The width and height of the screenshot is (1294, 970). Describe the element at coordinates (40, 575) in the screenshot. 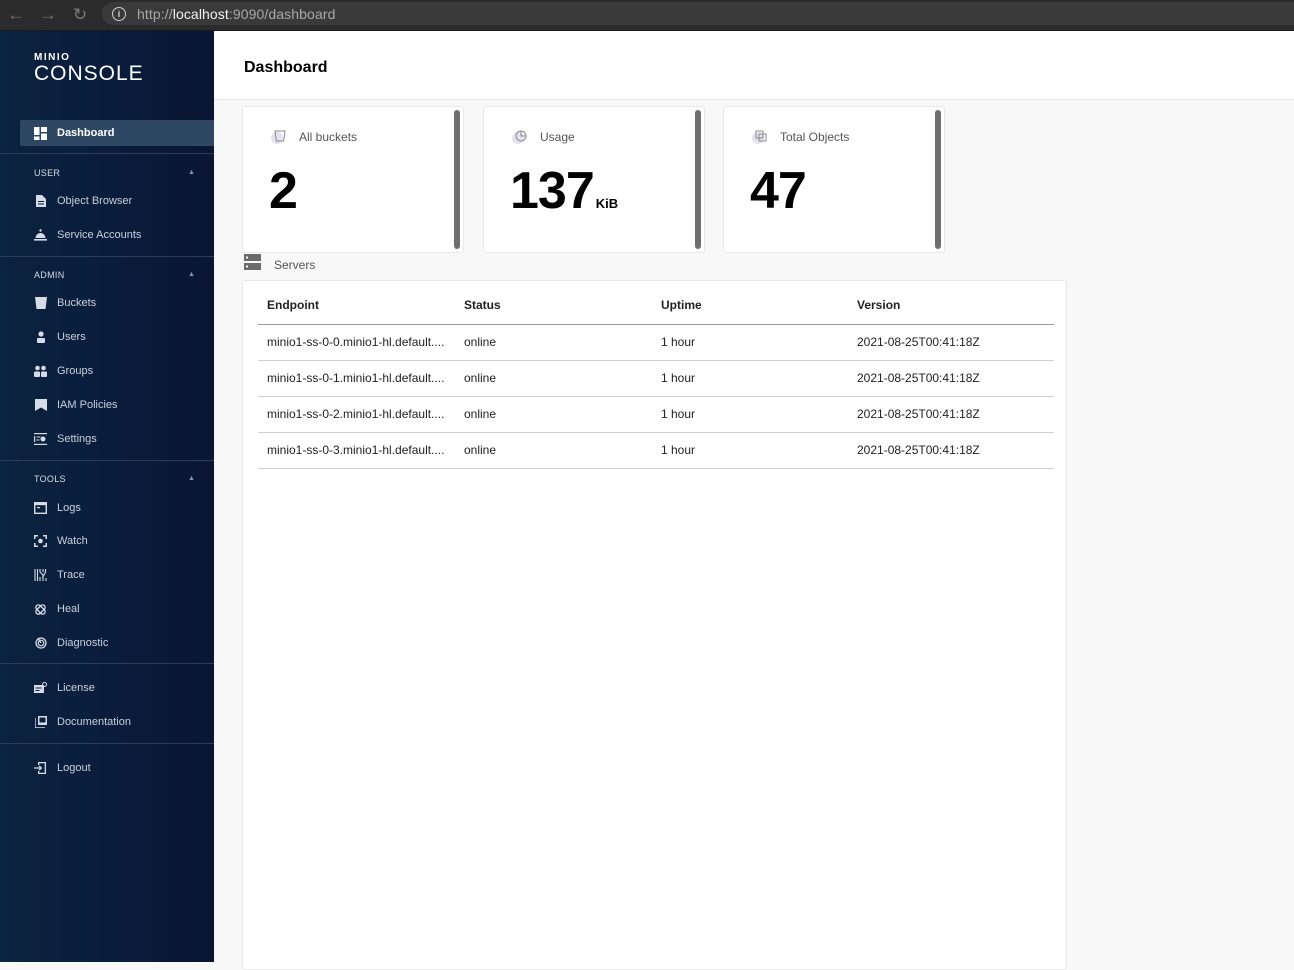

I see `trace-icon` at that location.